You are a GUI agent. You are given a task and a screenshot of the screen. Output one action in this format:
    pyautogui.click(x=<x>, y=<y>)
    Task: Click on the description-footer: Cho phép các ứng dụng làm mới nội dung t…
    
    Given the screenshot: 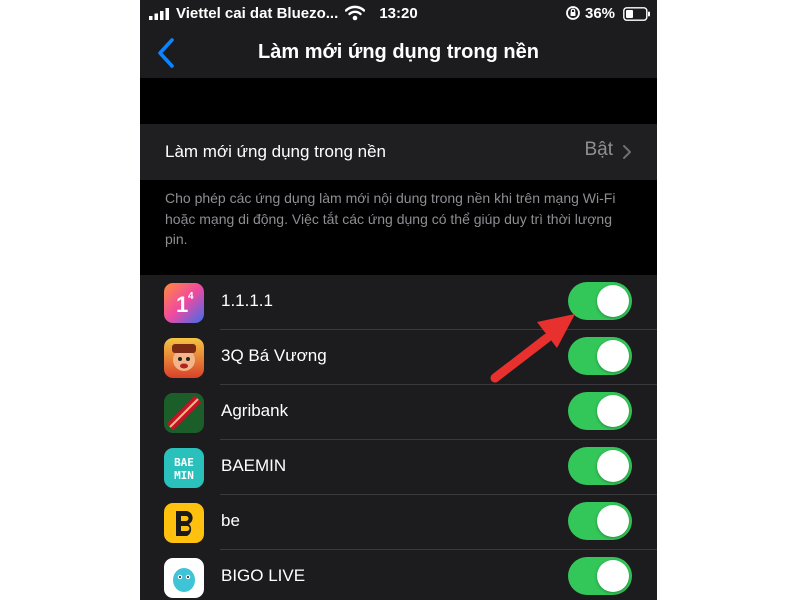 What is the action you would take?
    pyautogui.click(x=398, y=227)
    